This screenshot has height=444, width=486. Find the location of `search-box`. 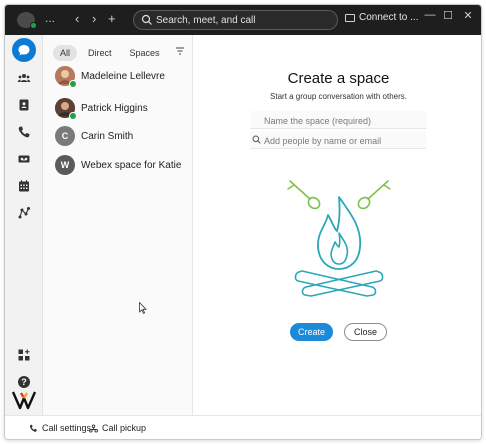

search-box is located at coordinates (235, 20).